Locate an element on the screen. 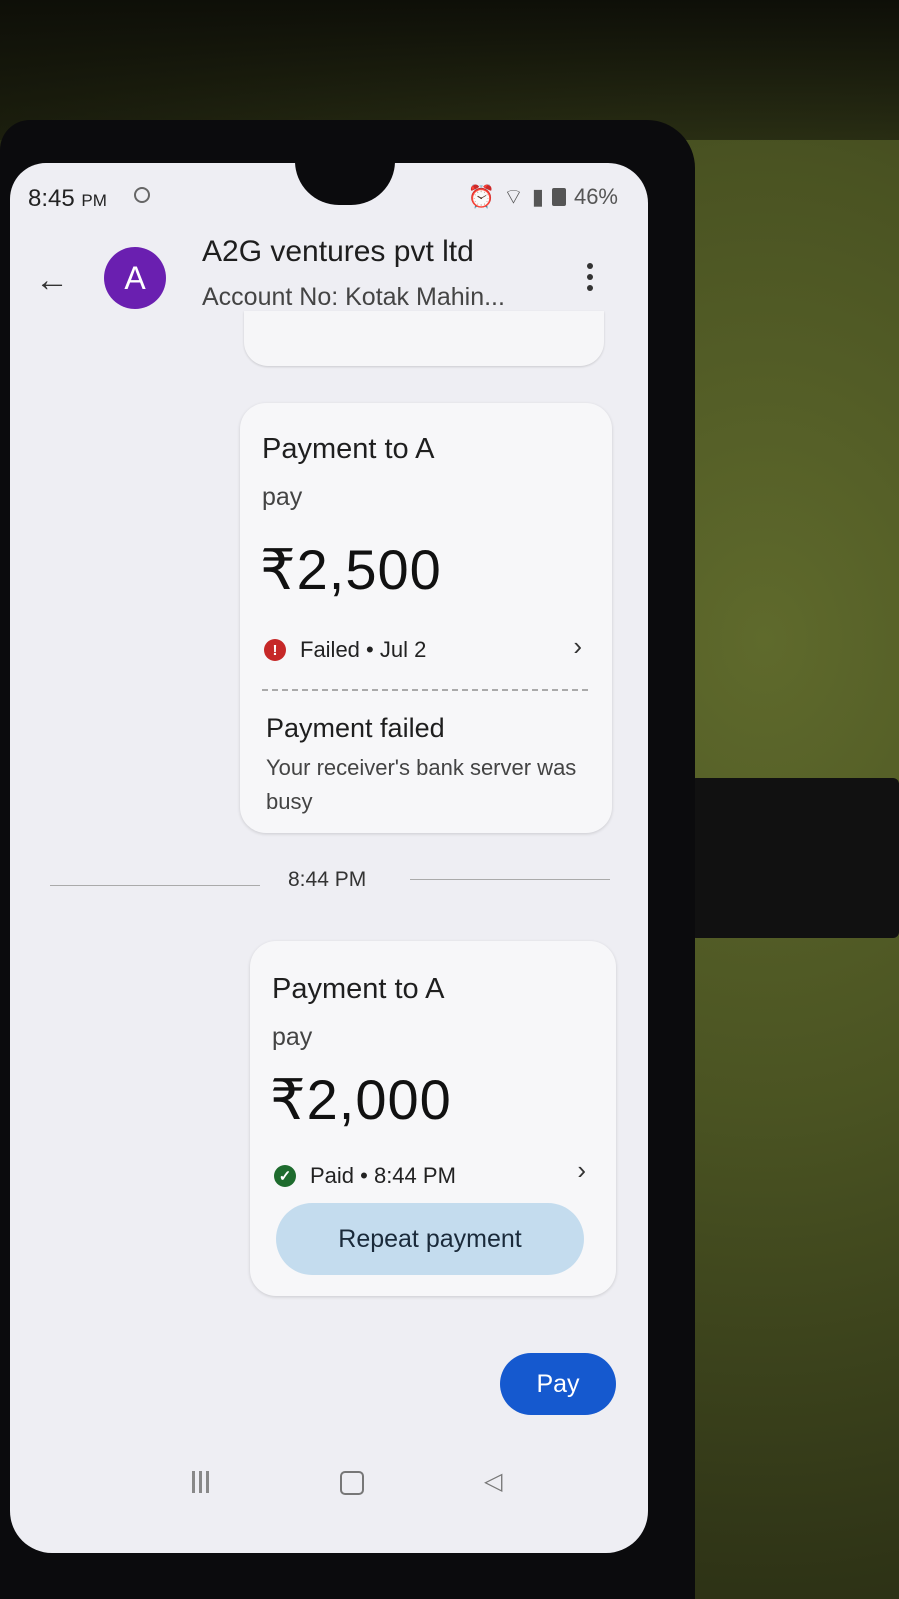 This screenshot has height=1599, width=899. notification-icon is located at coordinates (142, 195).